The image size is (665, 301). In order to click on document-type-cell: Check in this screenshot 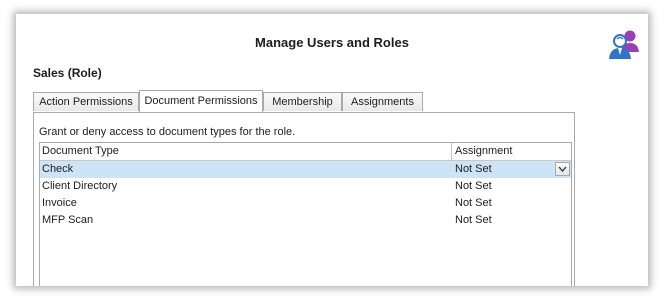, I will do `click(58, 169)`.